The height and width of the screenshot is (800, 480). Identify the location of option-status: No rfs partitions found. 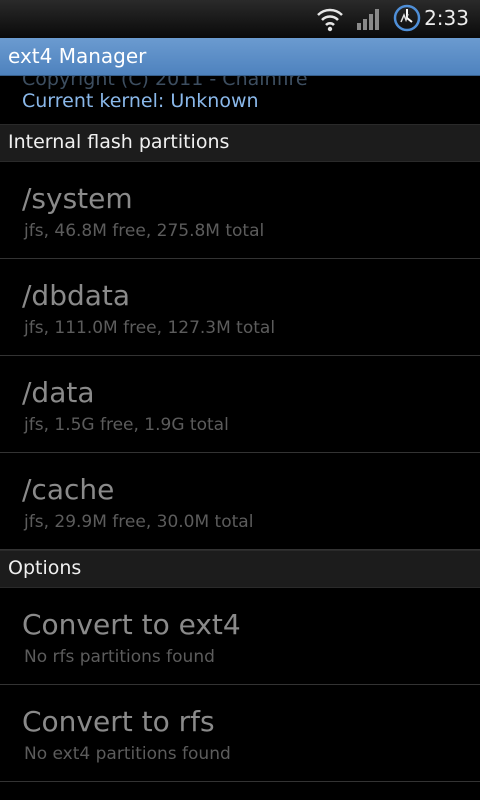
(119, 657).